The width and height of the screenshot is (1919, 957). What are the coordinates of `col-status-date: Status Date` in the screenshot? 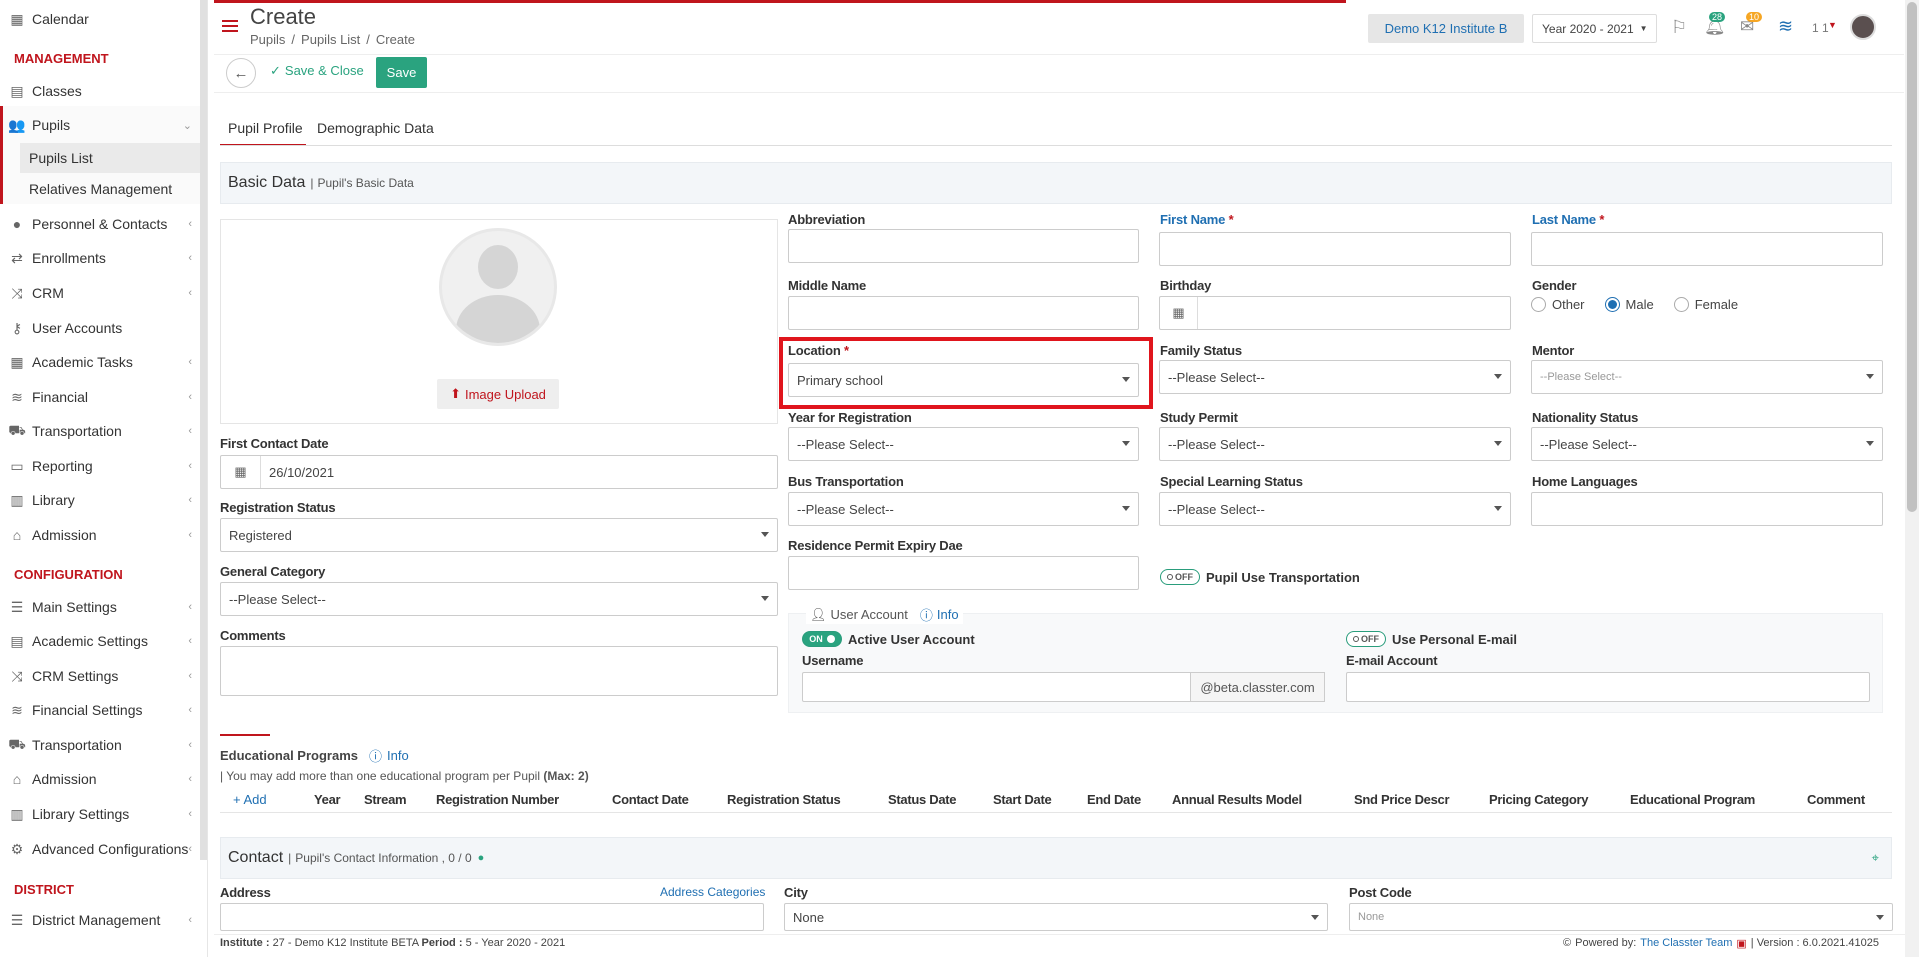 It's located at (922, 799).